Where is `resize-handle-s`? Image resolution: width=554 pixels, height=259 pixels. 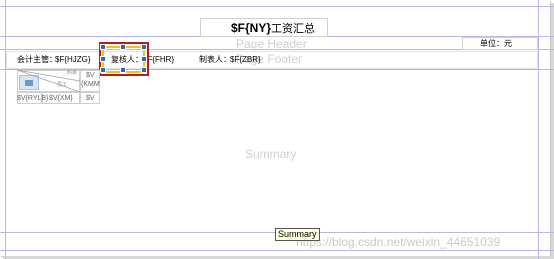
resize-handle-s is located at coordinates (123, 70).